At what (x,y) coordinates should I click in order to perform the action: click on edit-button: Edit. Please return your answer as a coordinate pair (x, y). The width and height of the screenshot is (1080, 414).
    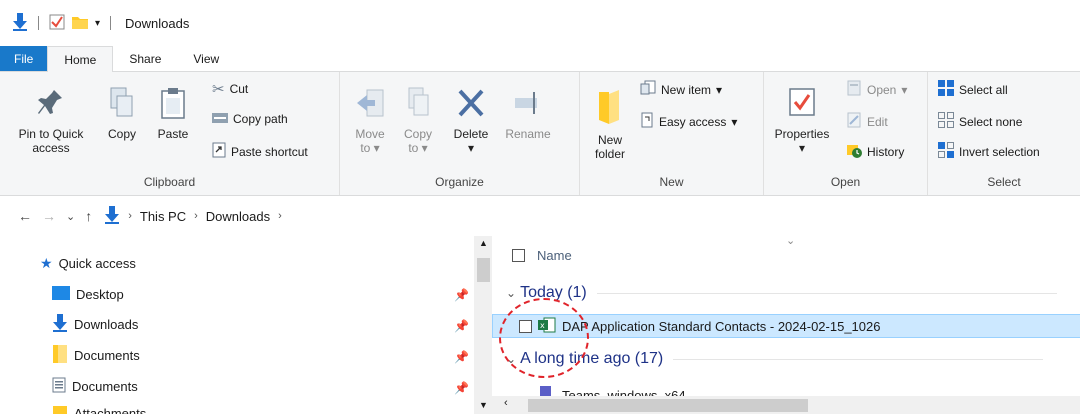
    Looking at the image, I should click on (867, 121).